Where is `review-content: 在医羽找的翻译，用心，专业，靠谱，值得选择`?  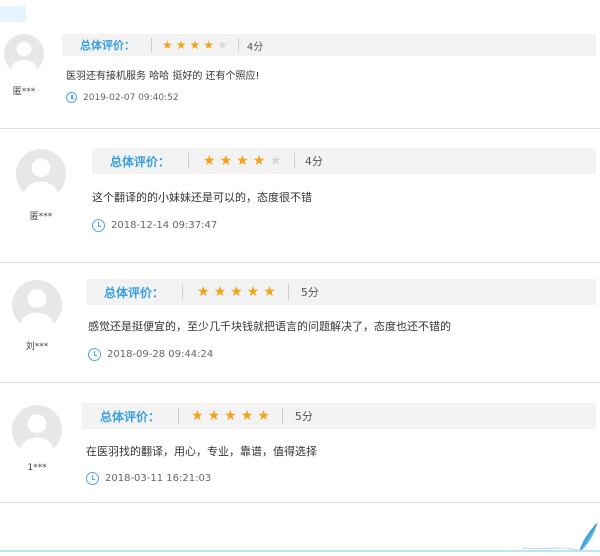
review-content: 在医羽找的翻译，用心，专业，靠谱，值得选择 is located at coordinates (201, 451).